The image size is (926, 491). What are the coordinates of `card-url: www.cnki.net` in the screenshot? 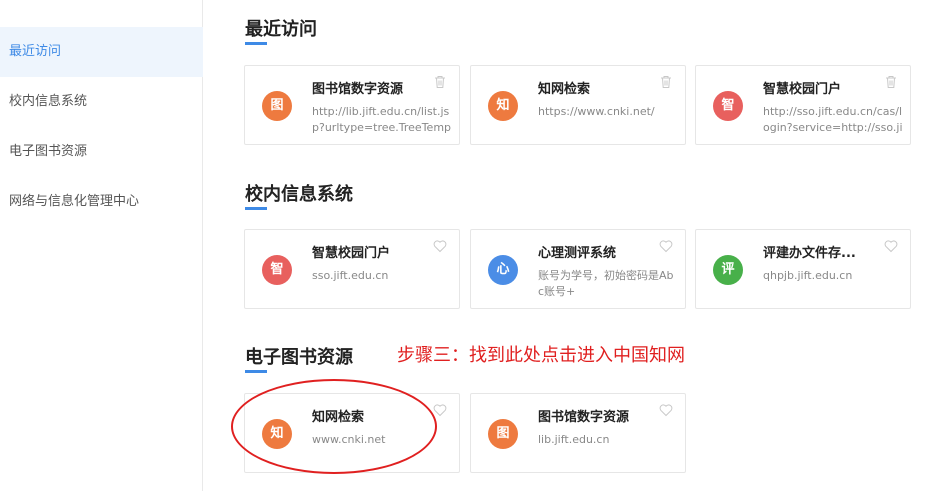 It's located at (349, 439).